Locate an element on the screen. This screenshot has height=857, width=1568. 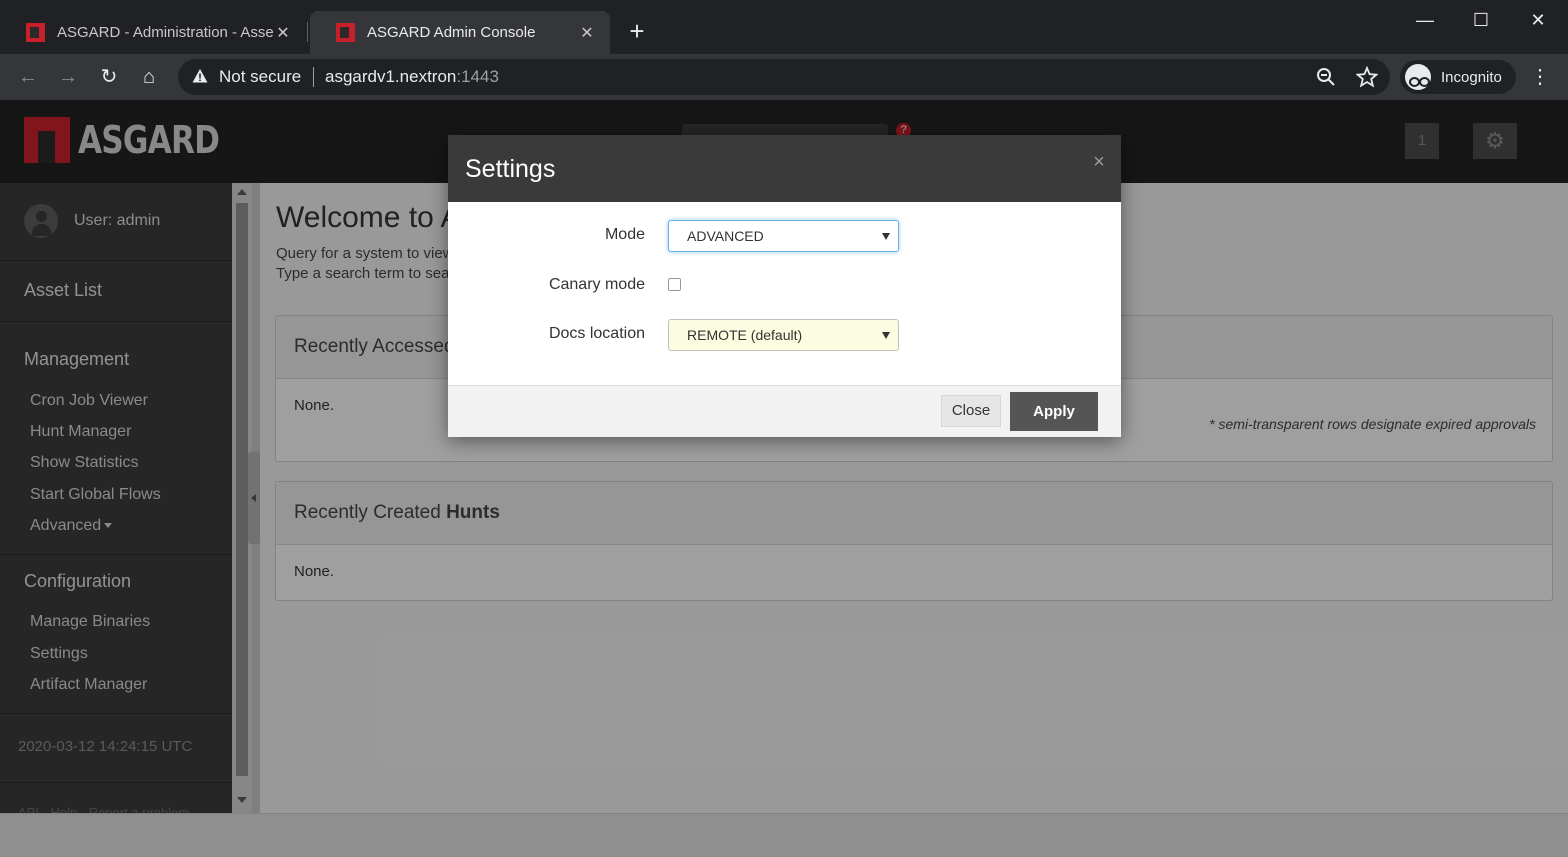
maximize-button: ☐ is located at coordinates (1481, 20).